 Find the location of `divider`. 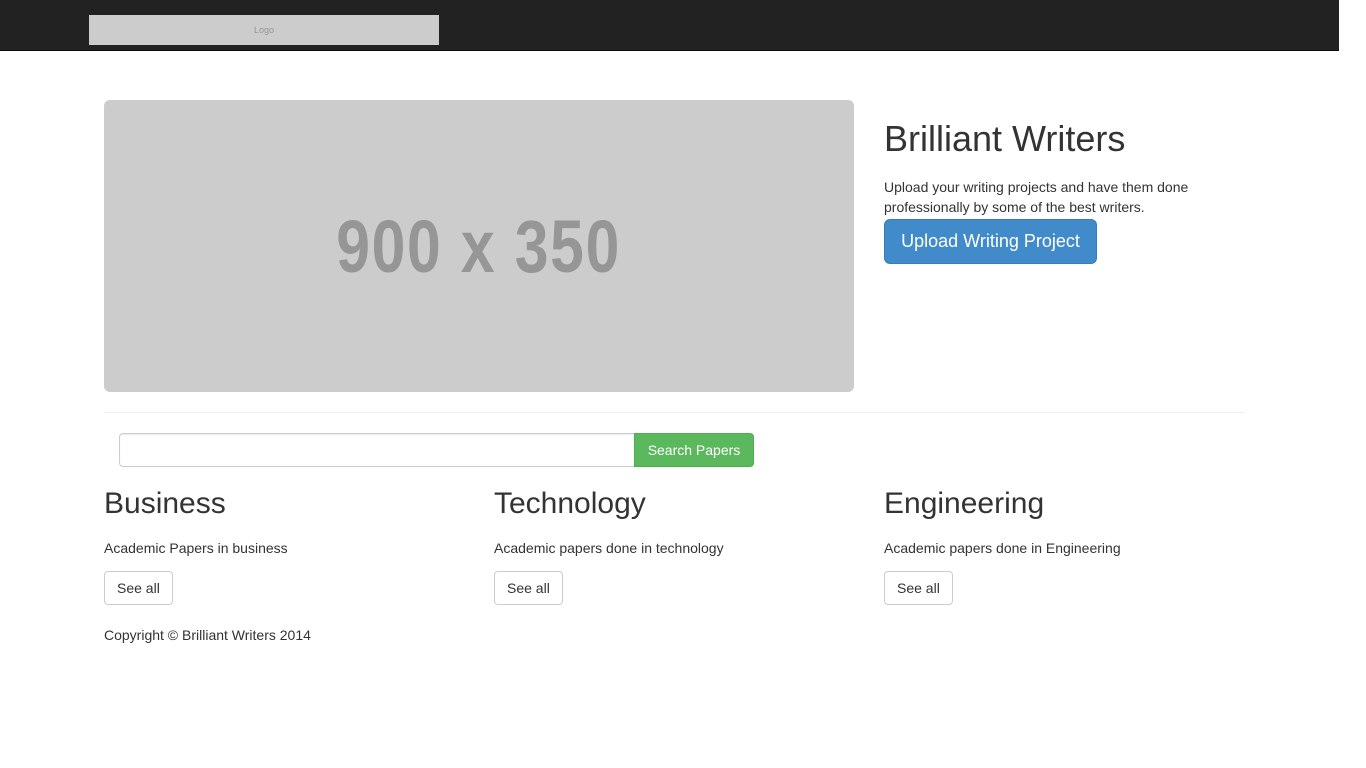

divider is located at coordinates (674, 412).